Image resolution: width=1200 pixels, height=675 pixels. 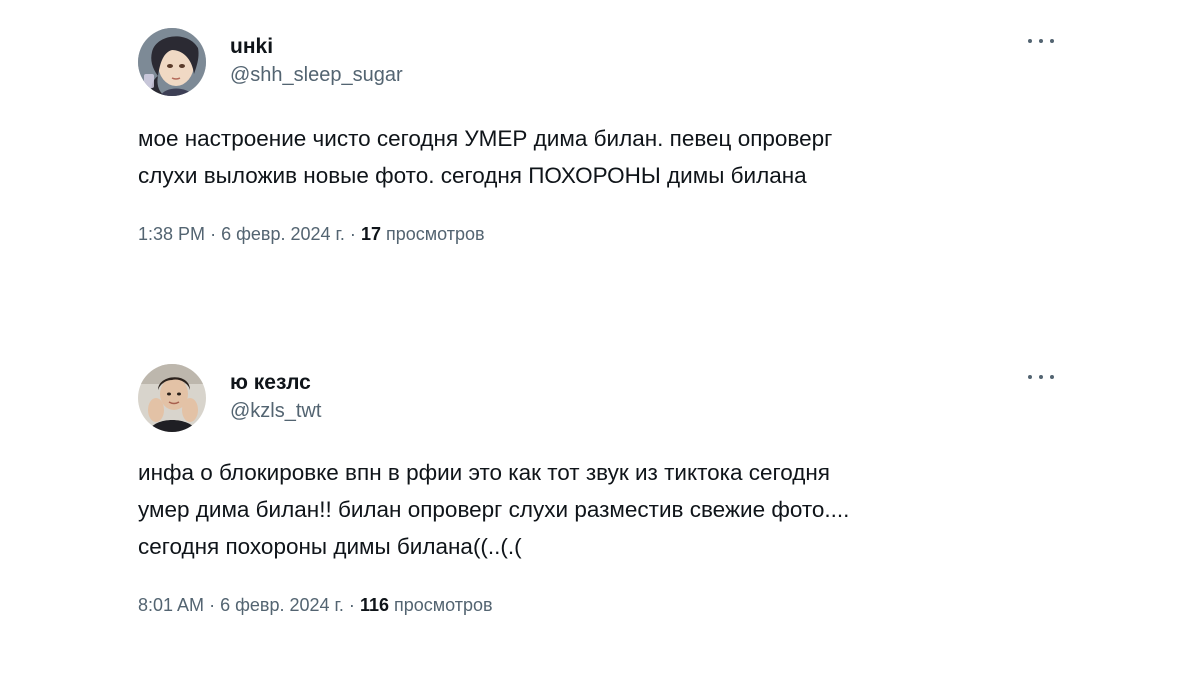 What do you see at coordinates (275, 411) in the screenshot?
I see `user-handle: @kzls_twt` at bounding box center [275, 411].